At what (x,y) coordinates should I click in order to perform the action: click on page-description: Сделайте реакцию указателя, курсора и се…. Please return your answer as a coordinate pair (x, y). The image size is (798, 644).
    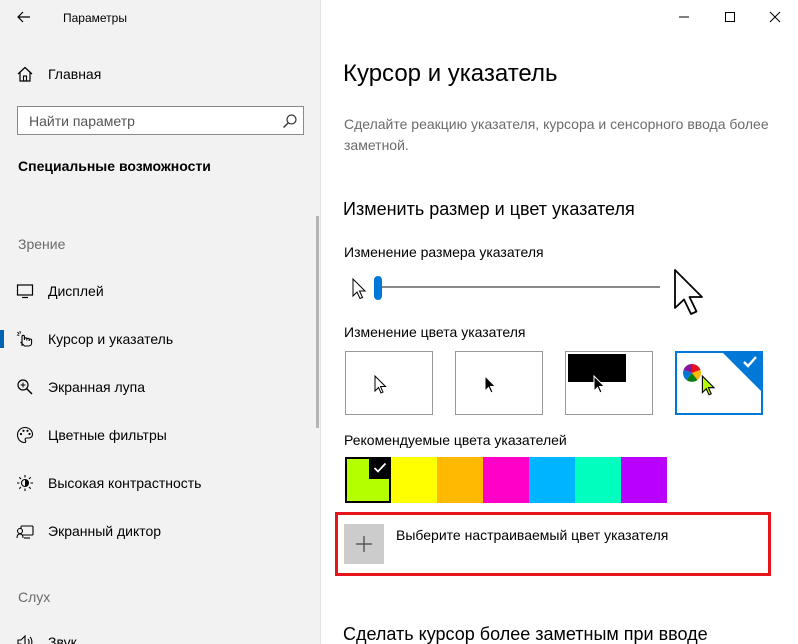
    Looking at the image, I should click on (556, 134).